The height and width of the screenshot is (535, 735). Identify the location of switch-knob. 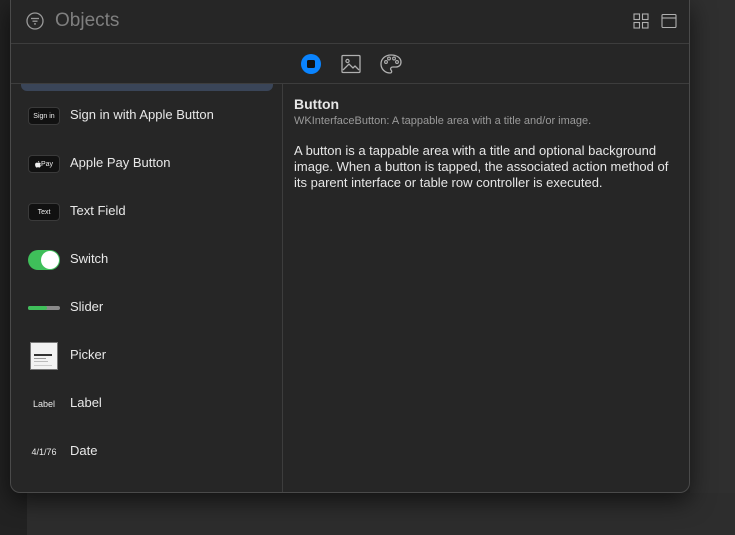
(50, 260).